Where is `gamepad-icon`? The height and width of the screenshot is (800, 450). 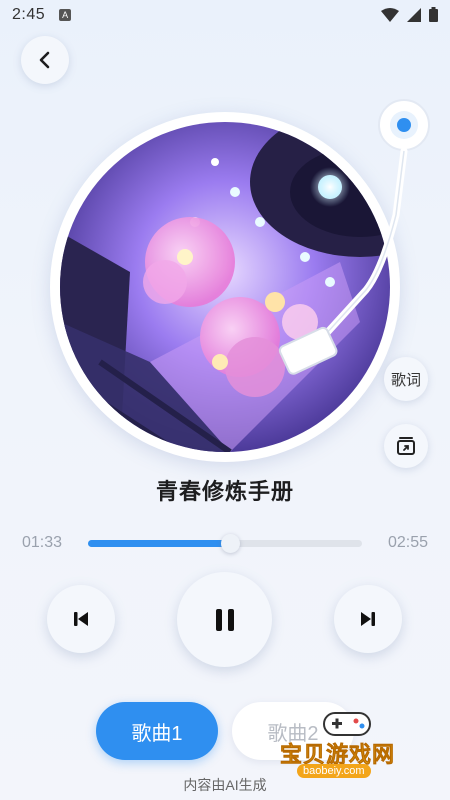
gamepad-icon is located at coordinates (347, 724).